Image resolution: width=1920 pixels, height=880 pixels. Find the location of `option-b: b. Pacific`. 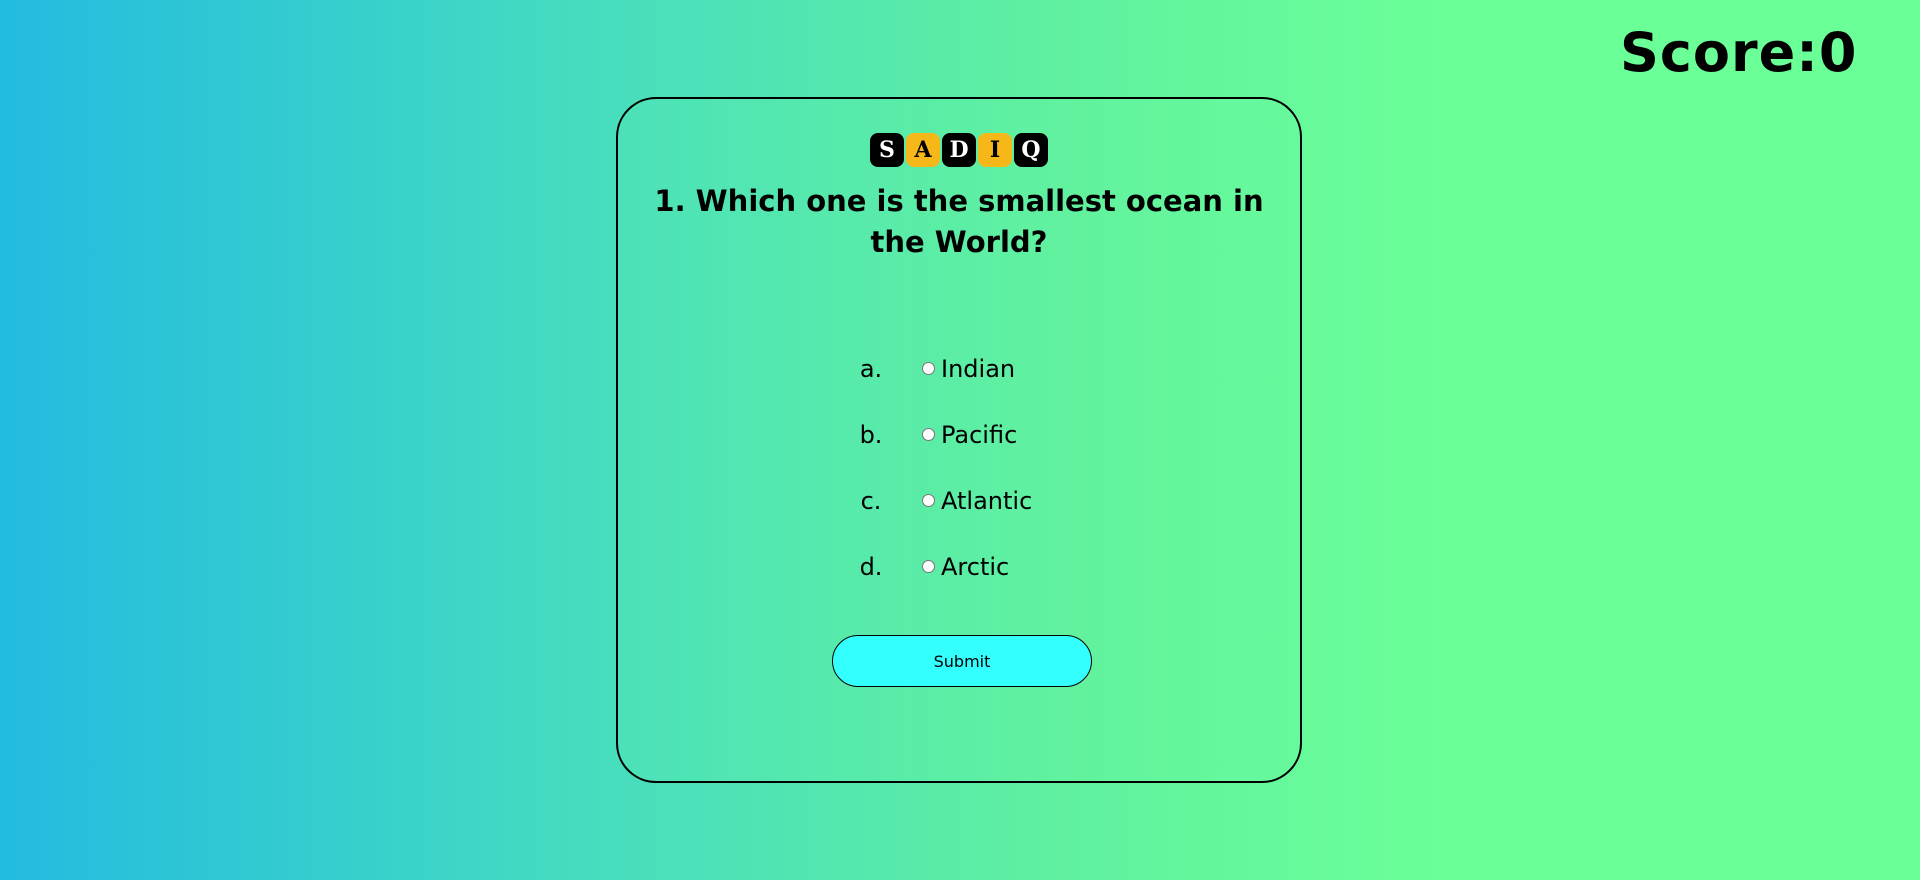

option-b: b. Pacific is located at coordinates (959, 435).